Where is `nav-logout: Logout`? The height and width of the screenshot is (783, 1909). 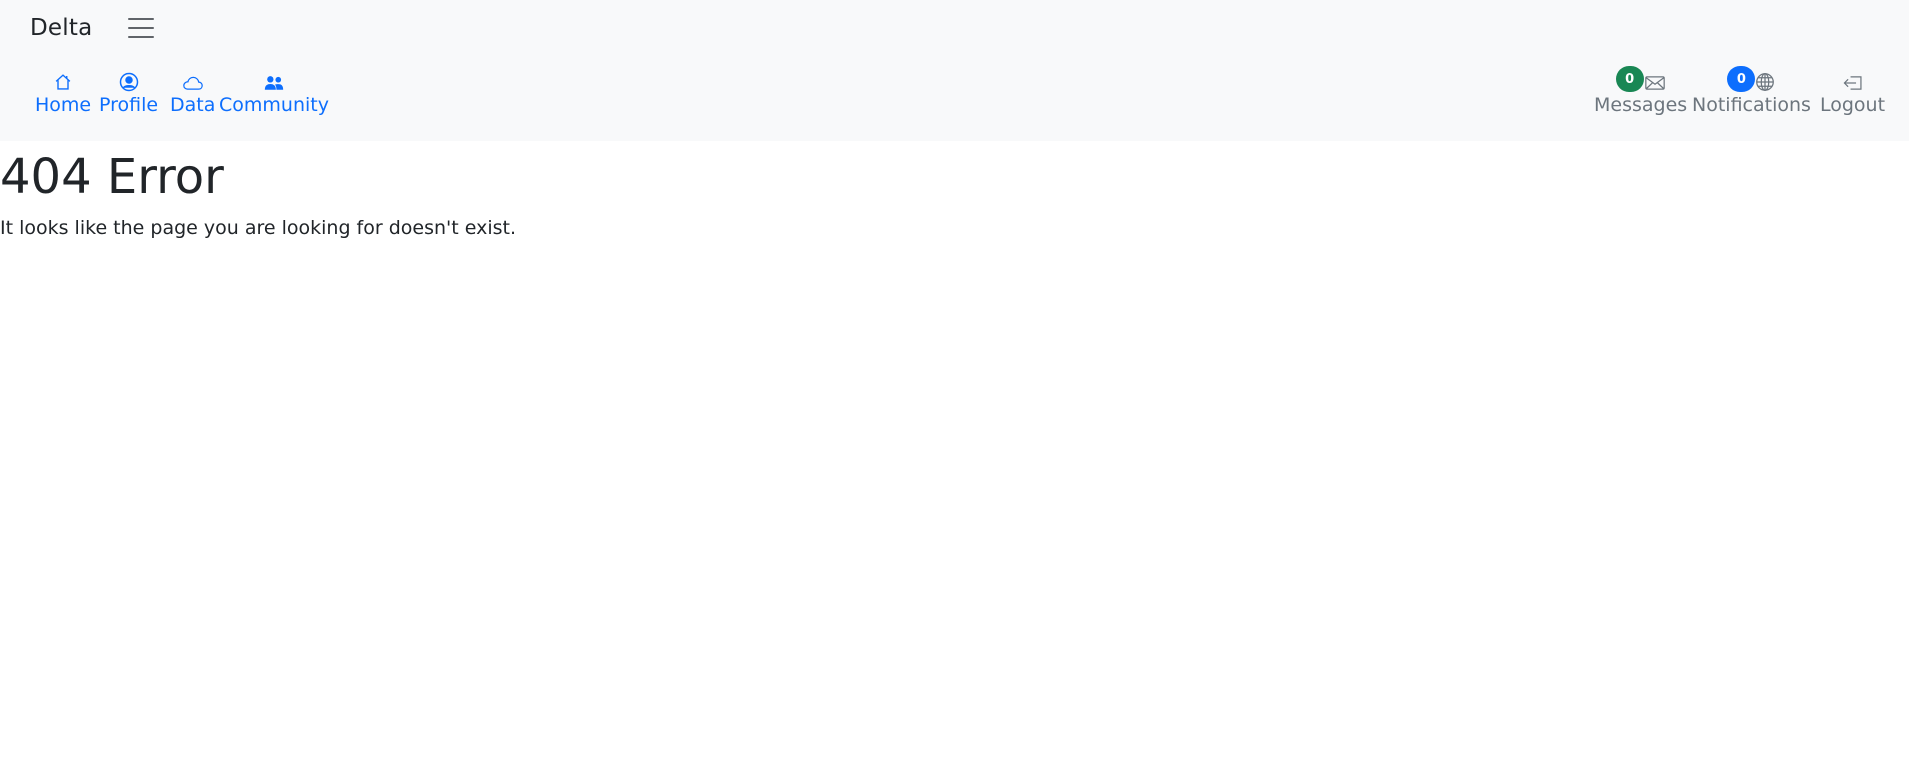 nav-logout: Logout is located at coordinates (1852, 92).